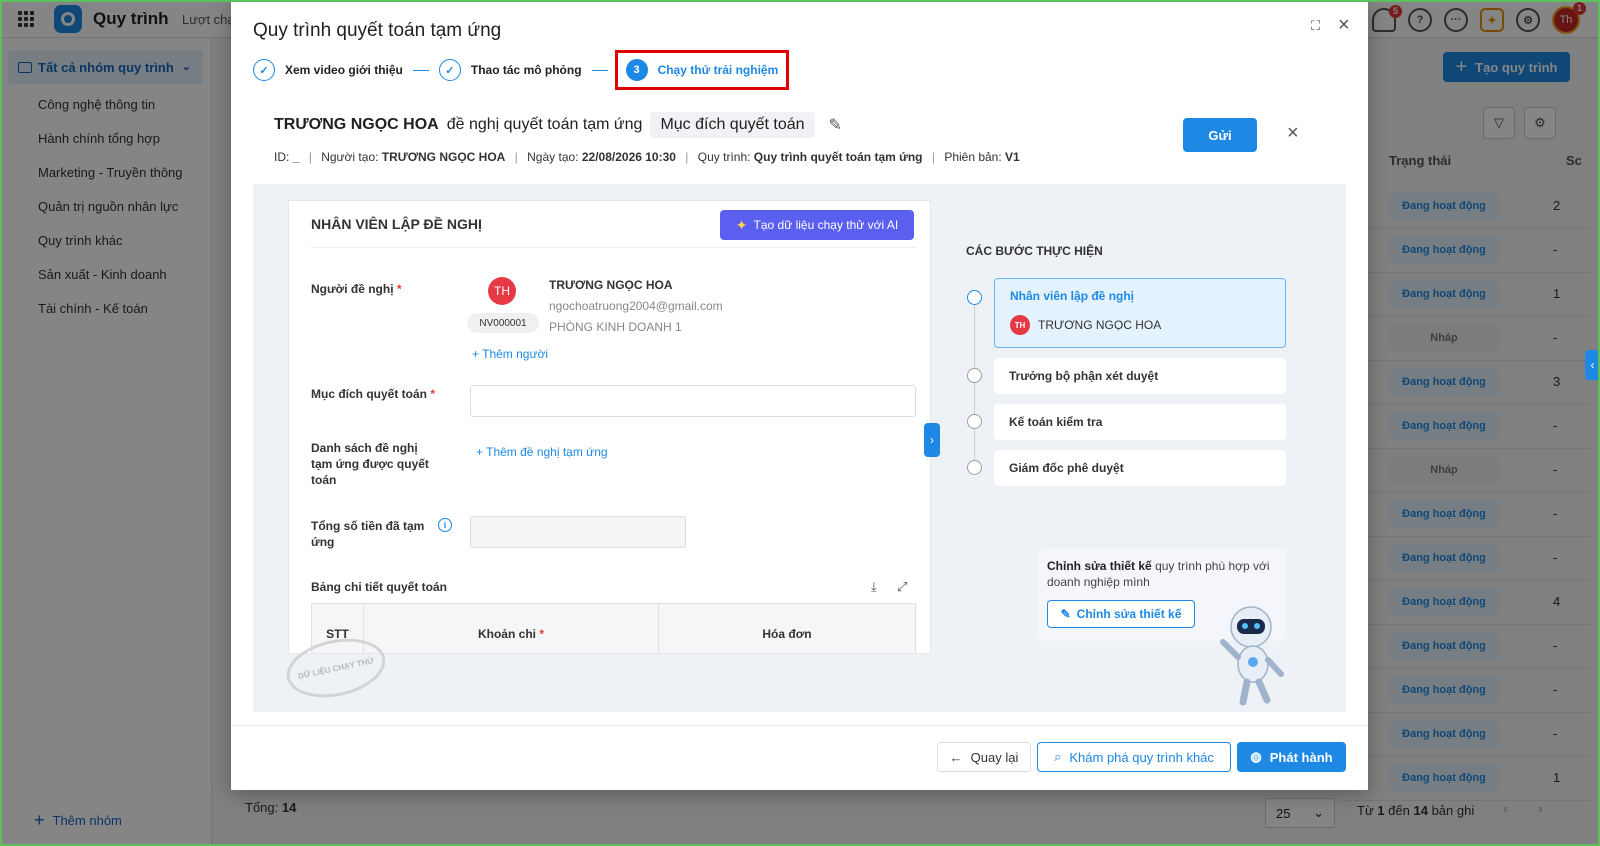  I want to click on column-label: Khoản chi, so click(506, 634).